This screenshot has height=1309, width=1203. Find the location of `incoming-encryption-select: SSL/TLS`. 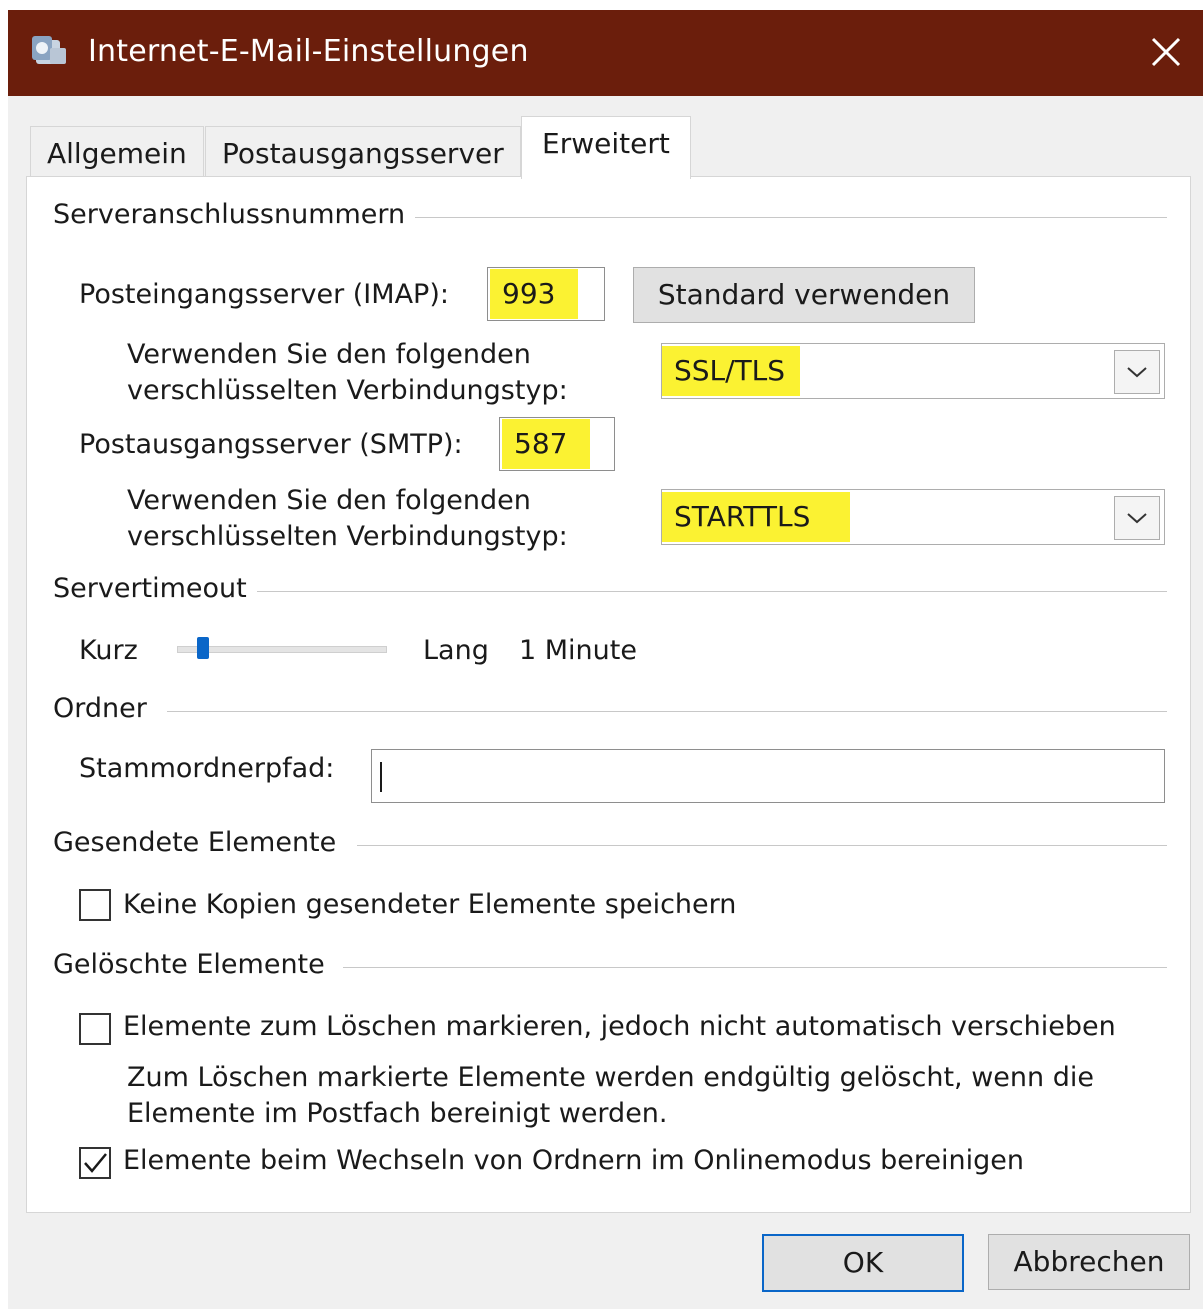

incoming-encryption-select: SSL/TLS is located at coordinates (913, 371).